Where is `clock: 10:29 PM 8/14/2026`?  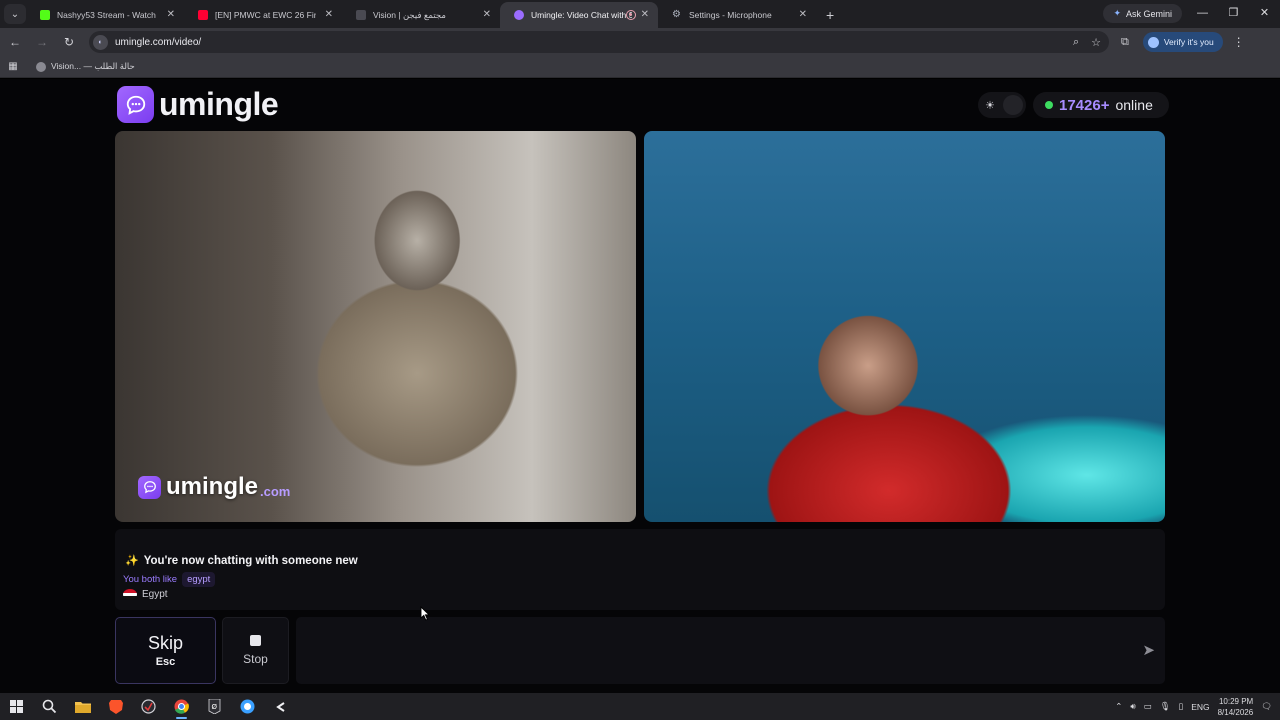 clock: 10:29 PM 8/14/2026 is located at coordinates (1236, 707).